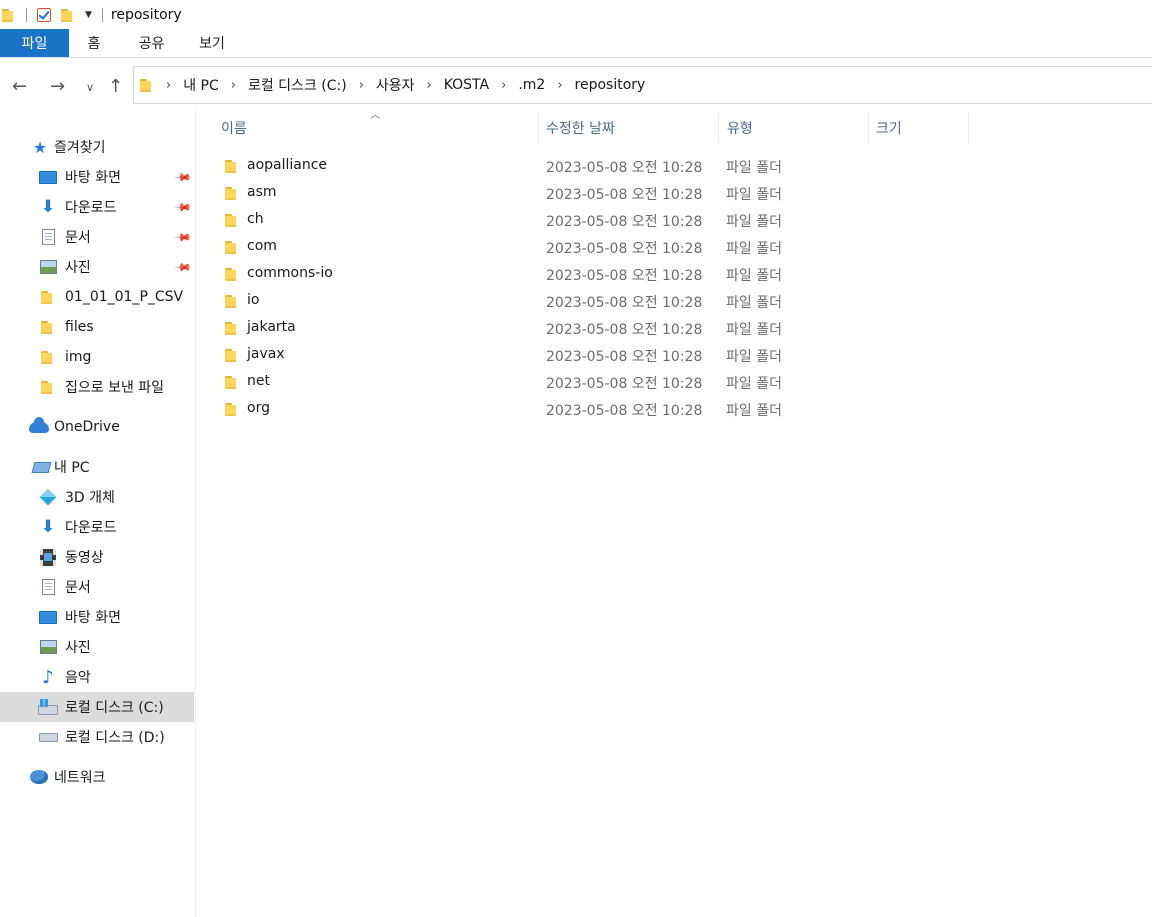 Image resolution: width=1152 pixels, height=917 pixels. I want to click on document-icon, so click(48, 587).